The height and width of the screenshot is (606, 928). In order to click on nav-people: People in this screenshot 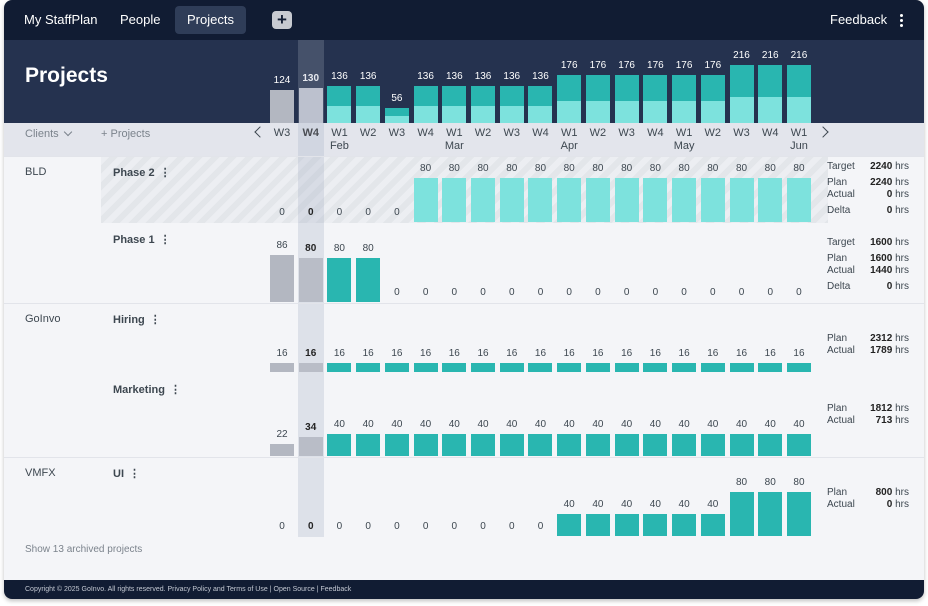, I will do `click(140, 20)`.